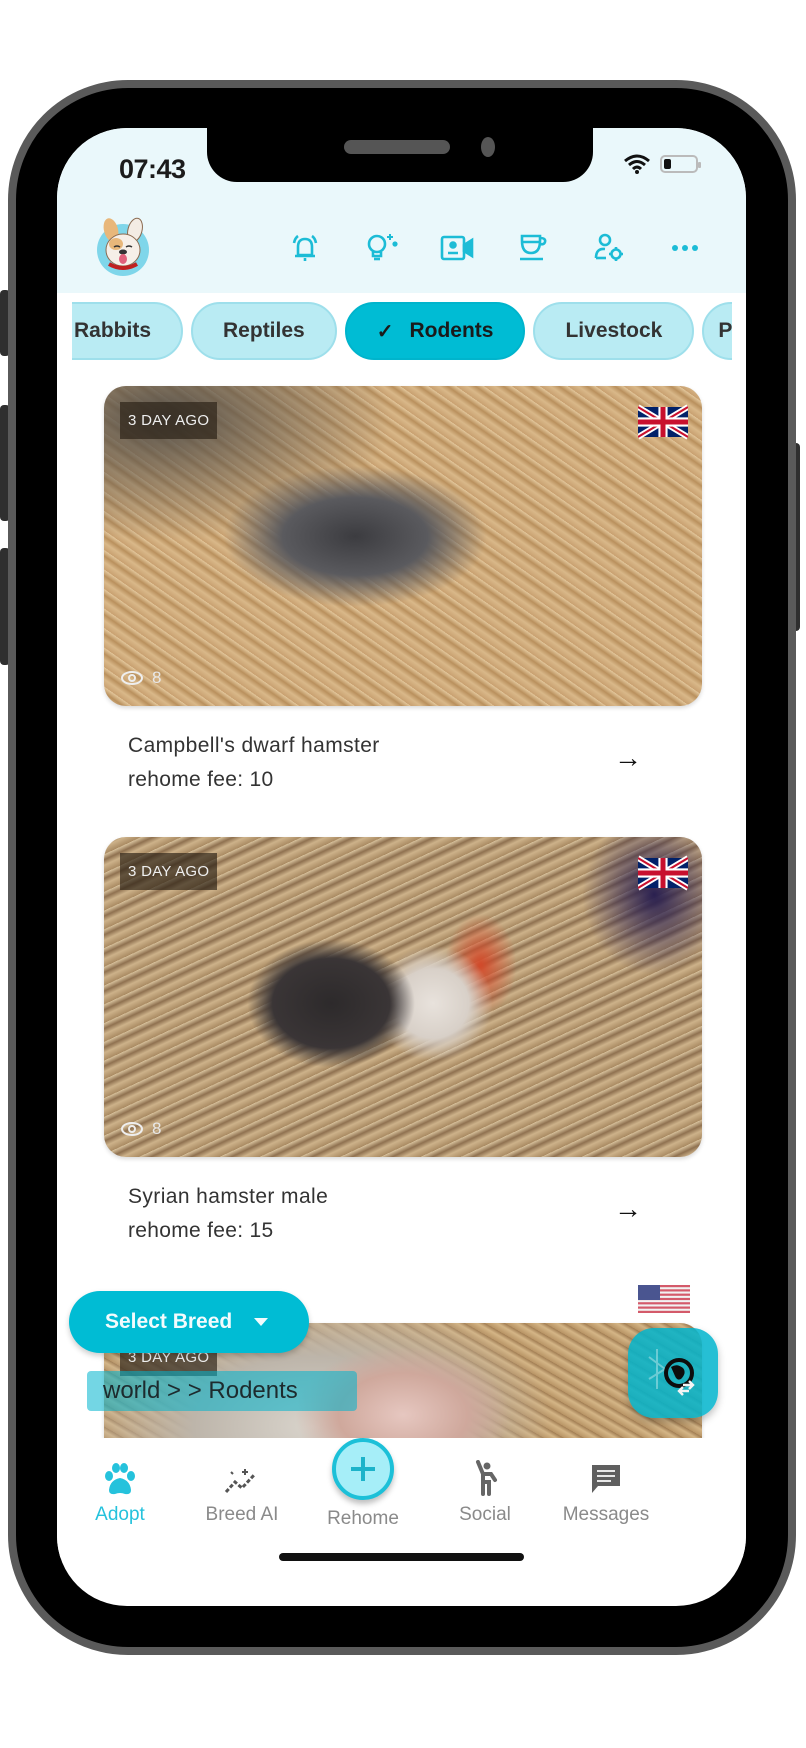 The image size is (806, 1748). What do you see at coordinates (254, 745) in the screenshot?
I see `listing-title: Campbell's dwarf hamster` at bounding box center [254, 745].